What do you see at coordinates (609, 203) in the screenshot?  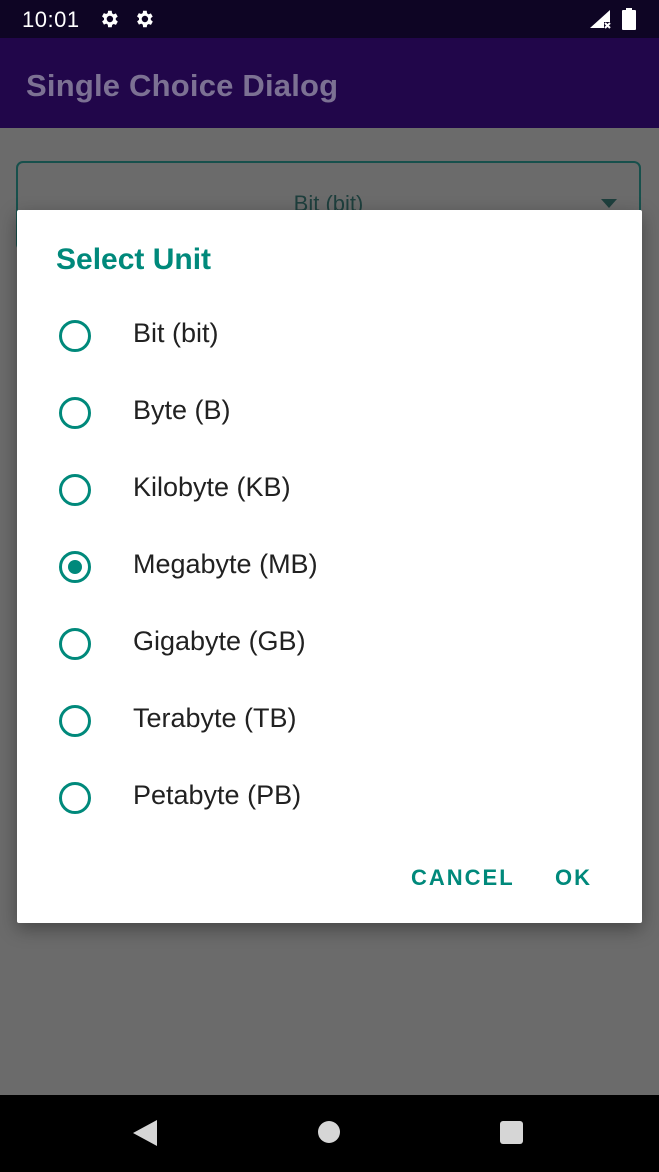 I see `dropdown-arrow-icon` at bounding box center [609, 203].